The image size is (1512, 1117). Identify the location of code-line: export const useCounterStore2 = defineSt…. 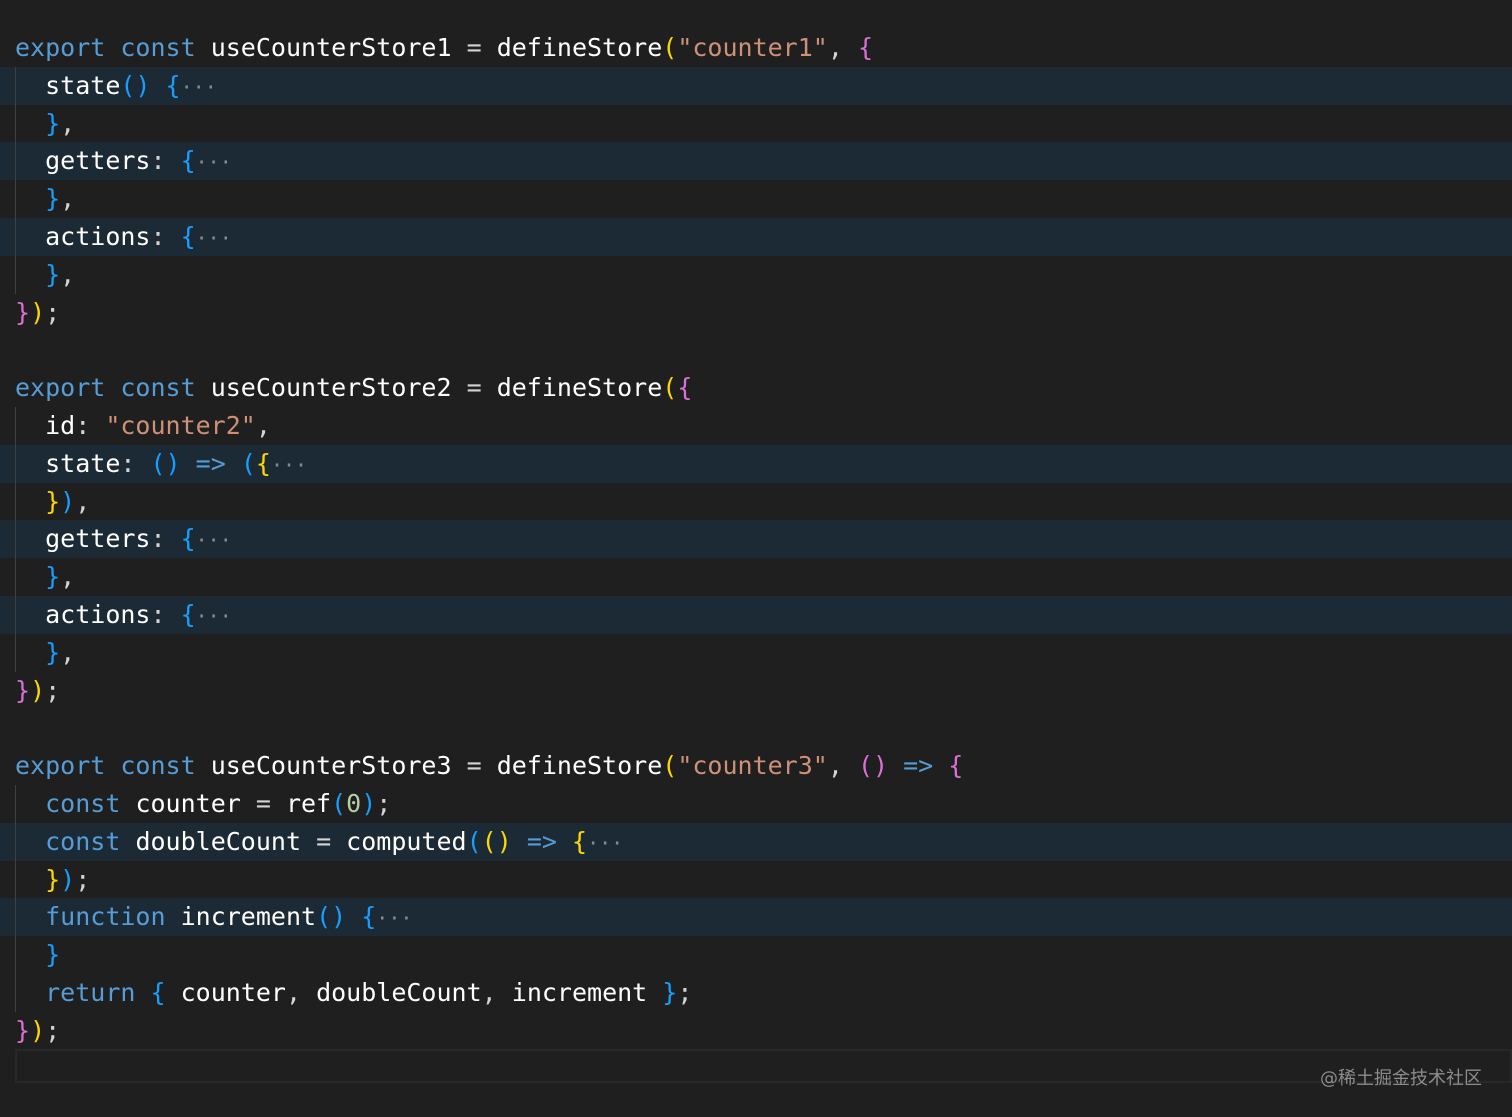
(756, 388).